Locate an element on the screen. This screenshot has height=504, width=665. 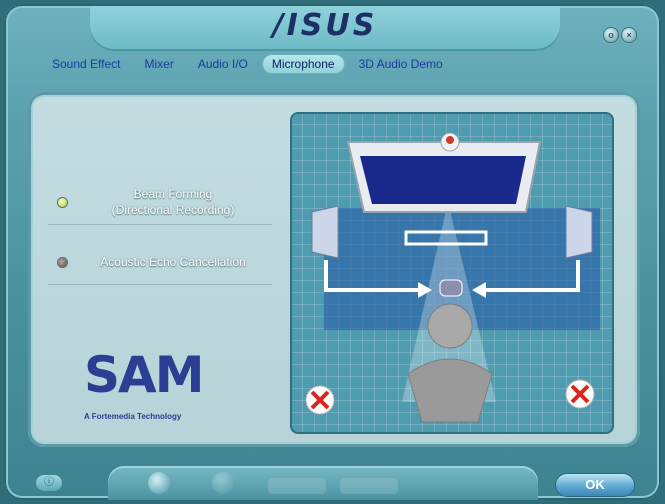
sam-caption: A Fortemedia Technology is located at coordinates (133, 416).